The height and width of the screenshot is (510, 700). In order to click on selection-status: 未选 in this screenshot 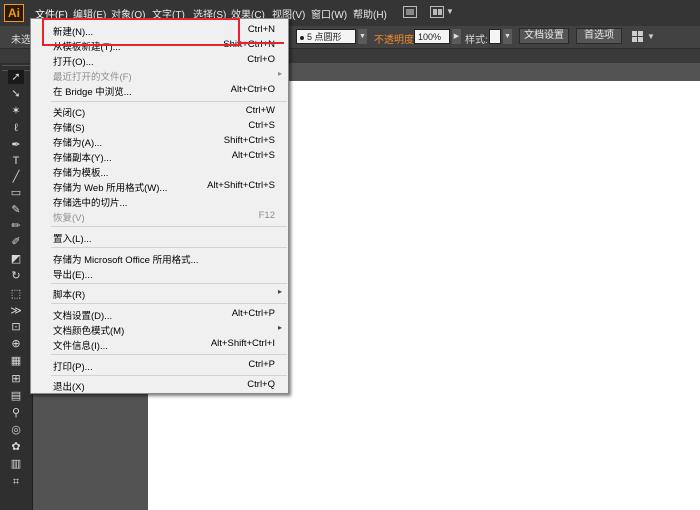, I will do `click(21, 40)`.